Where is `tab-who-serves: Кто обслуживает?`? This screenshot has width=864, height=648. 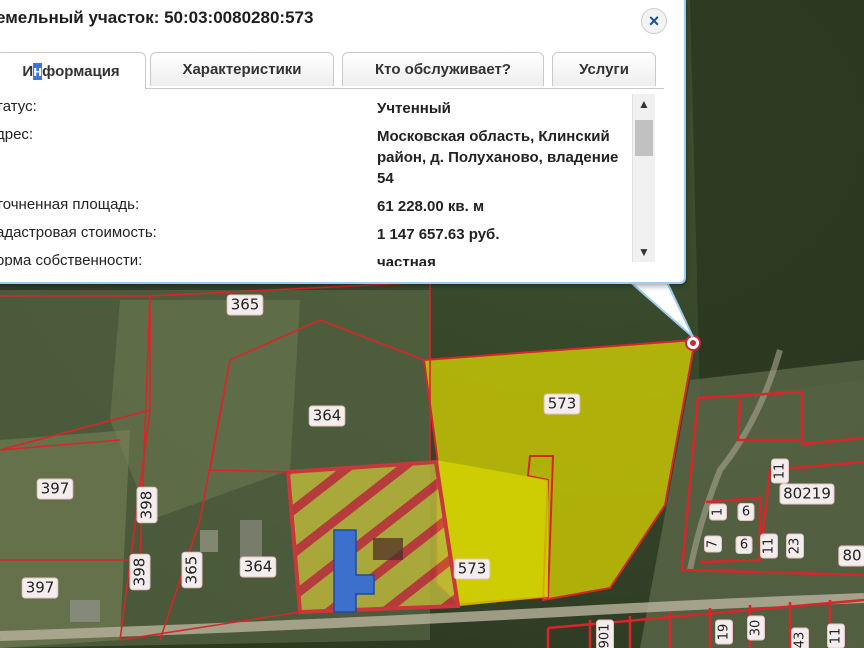 tab-who-serves: Кто обслуживает? is located at coordinates (443, 69).